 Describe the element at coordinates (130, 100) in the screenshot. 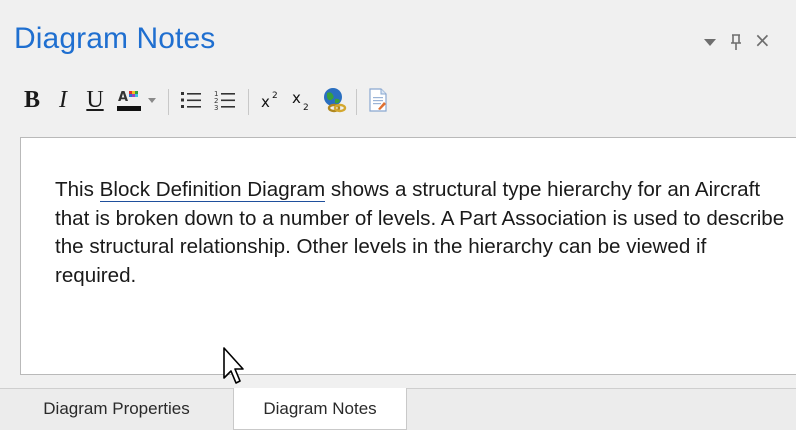

I see `text-color-icon: A` at that location.